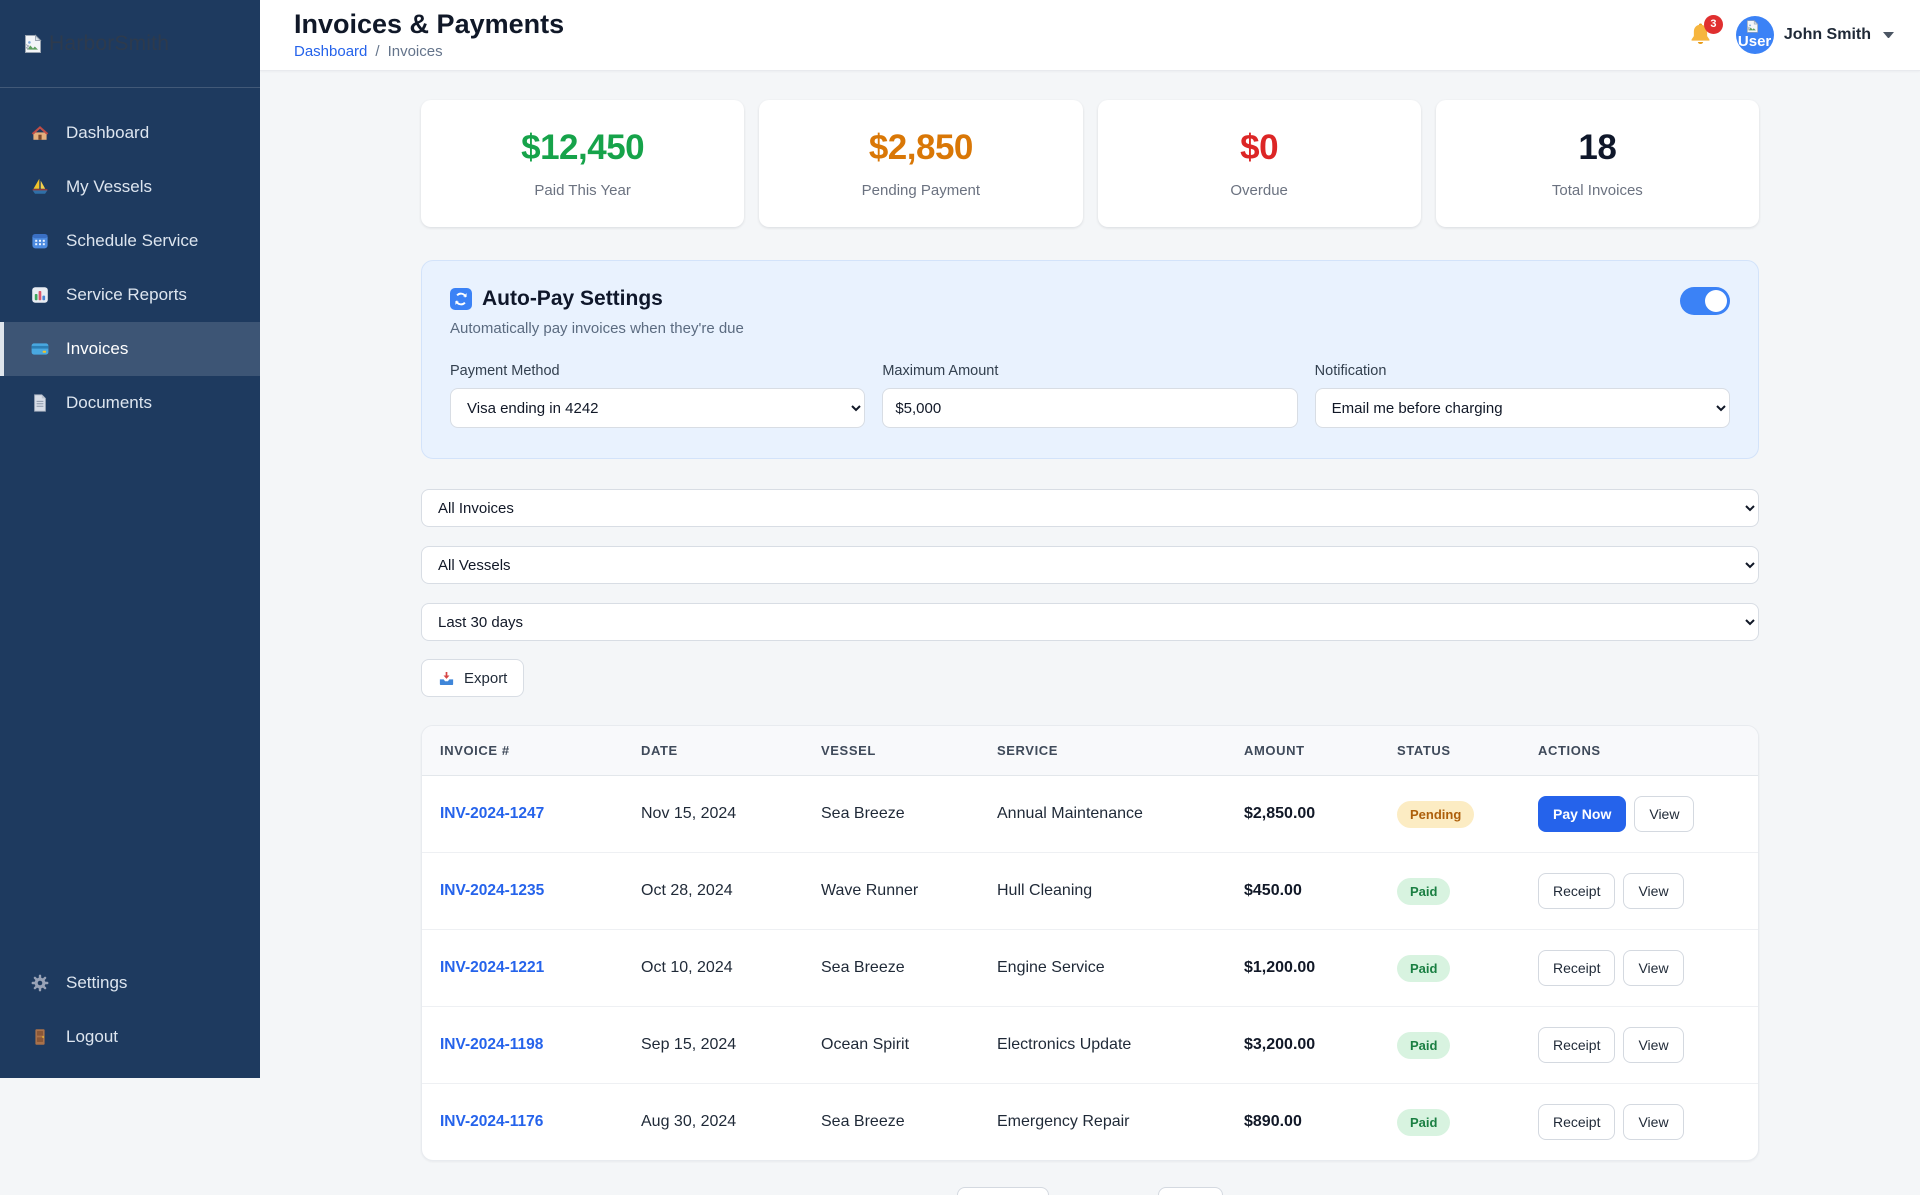  I want to click on sidebar-item-service-reports: Service Reports, so click(130, 295).